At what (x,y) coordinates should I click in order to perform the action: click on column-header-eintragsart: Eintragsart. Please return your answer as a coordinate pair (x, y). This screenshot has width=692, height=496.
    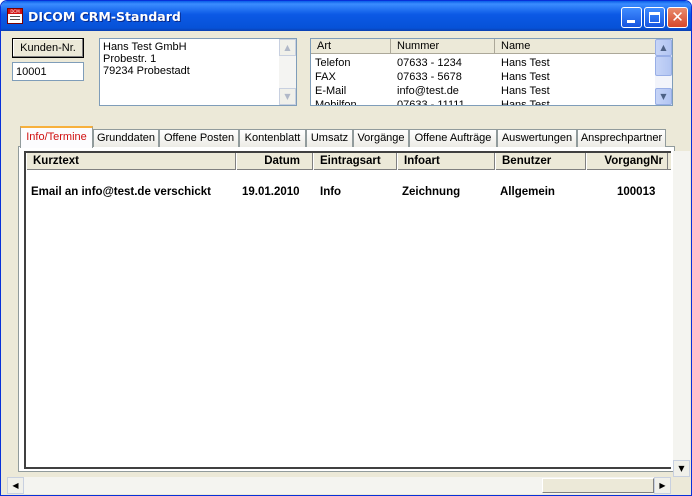
    Looking at the image, I should click on (355, 161).